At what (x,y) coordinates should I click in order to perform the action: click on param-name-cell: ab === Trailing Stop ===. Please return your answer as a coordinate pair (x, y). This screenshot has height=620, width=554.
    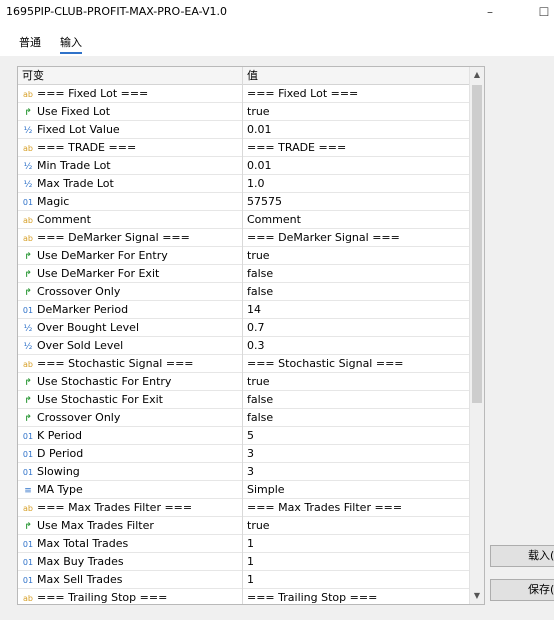
    Looking at the image, I should click on (130, 596).